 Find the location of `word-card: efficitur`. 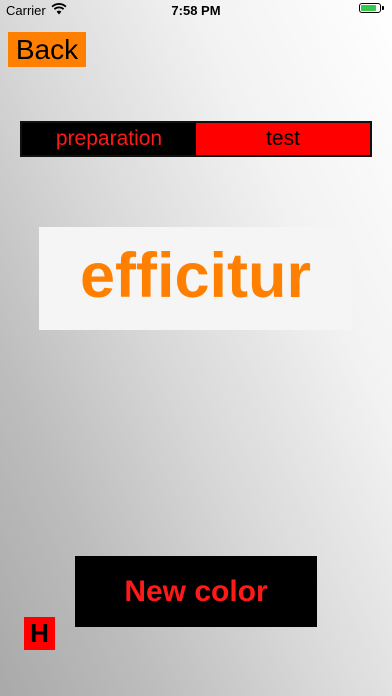

word-card: efficitur is located at coordinates (195, 278).